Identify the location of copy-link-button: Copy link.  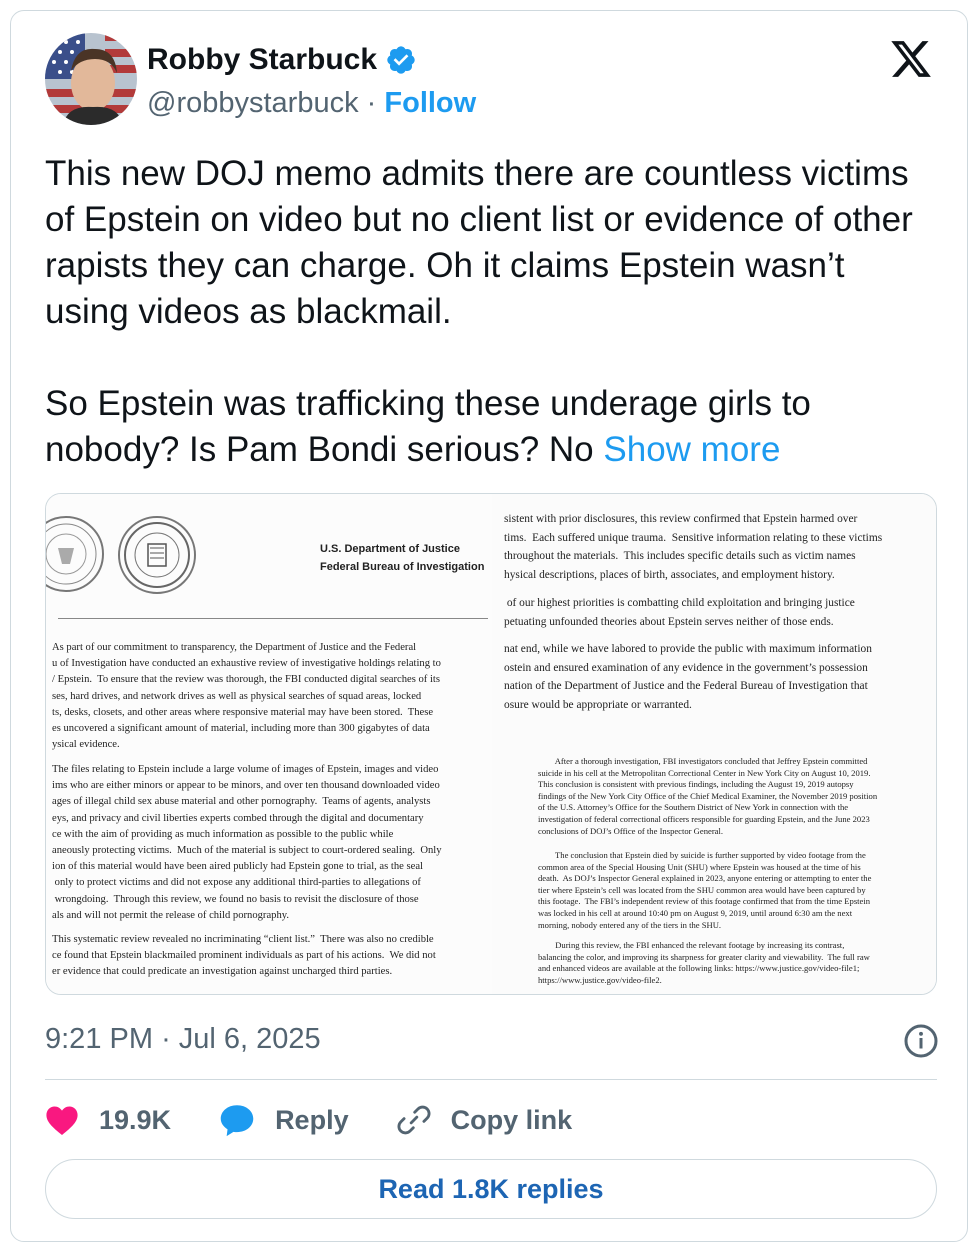
(485, 1120).